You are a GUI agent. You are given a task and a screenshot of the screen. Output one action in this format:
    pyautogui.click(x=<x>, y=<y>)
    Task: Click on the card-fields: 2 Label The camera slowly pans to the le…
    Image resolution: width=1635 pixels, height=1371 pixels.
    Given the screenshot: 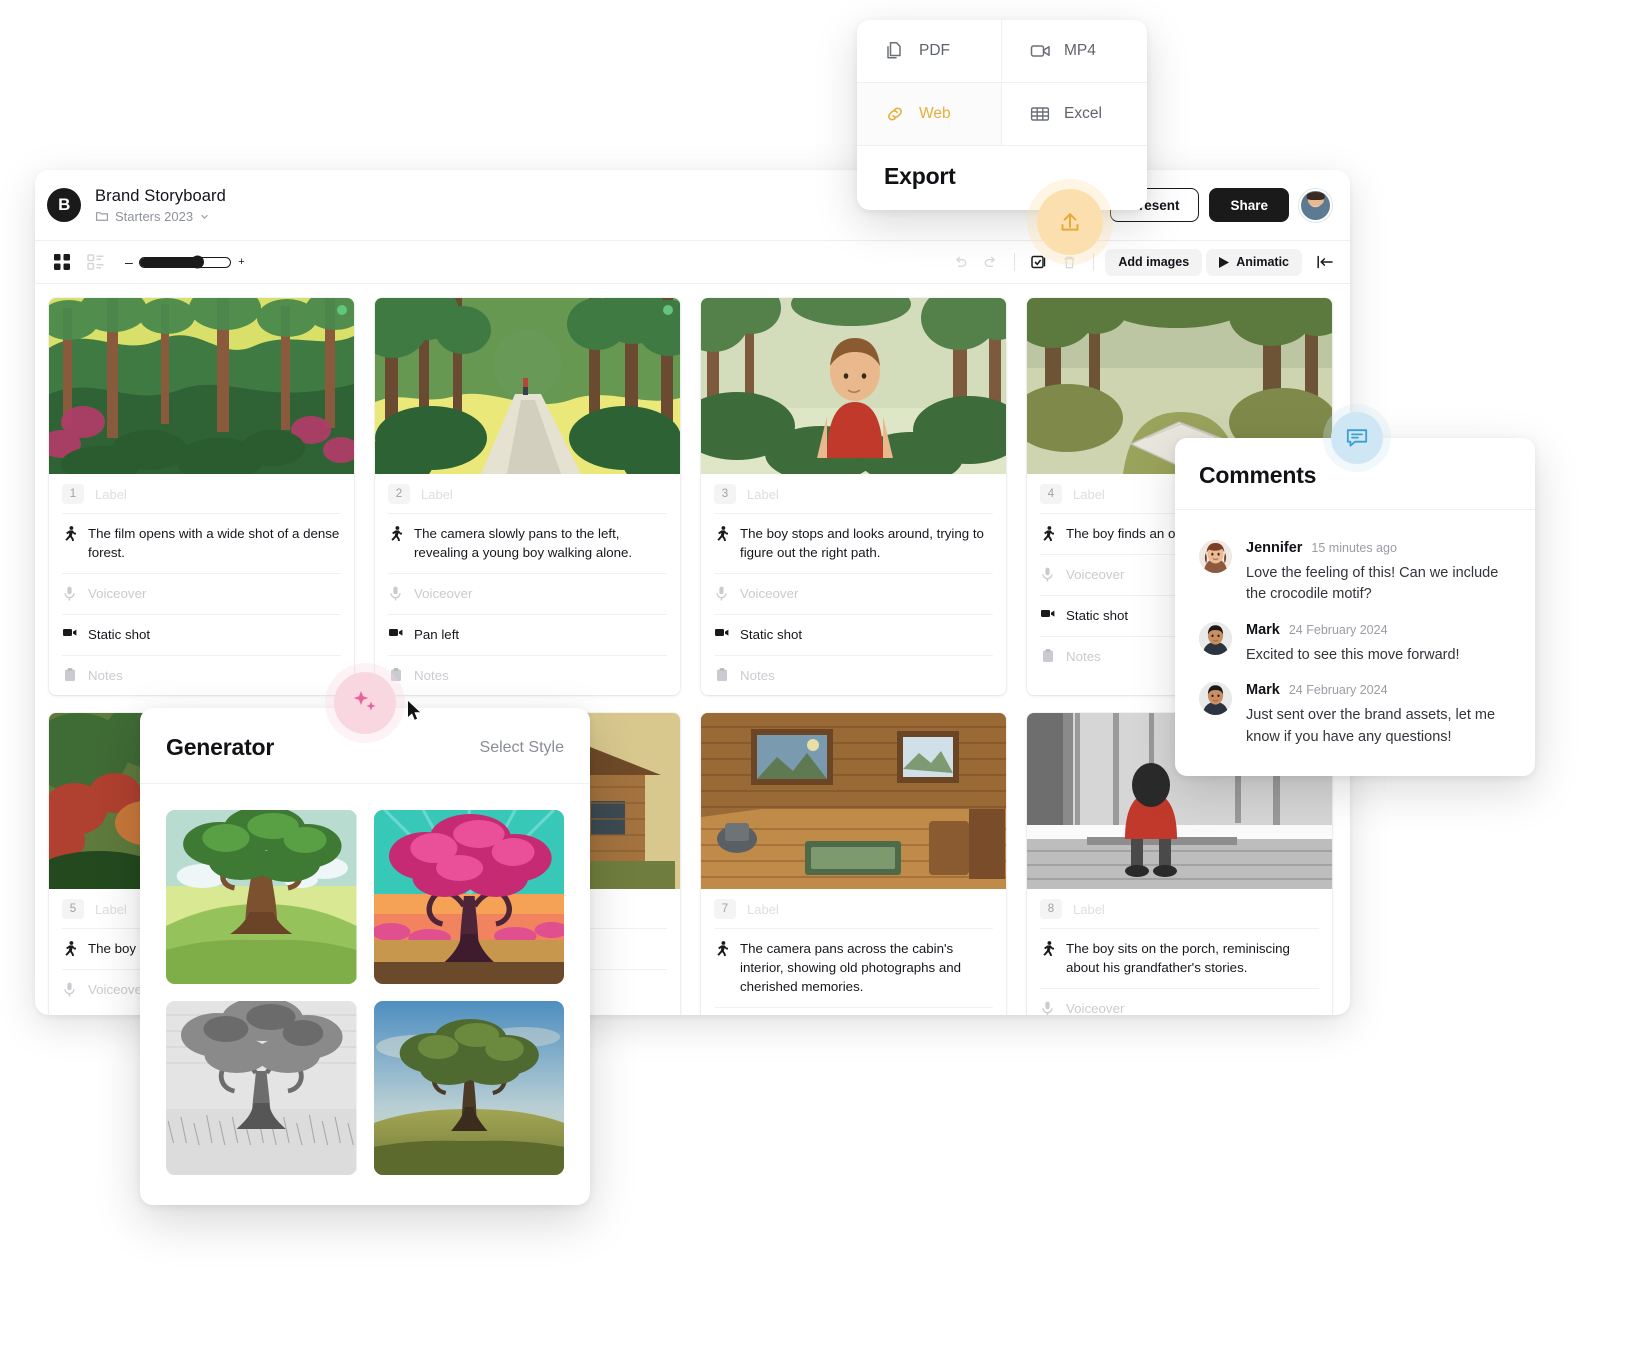 What is the action you would take?
    pyautogui.click(x=527, y=584)
    